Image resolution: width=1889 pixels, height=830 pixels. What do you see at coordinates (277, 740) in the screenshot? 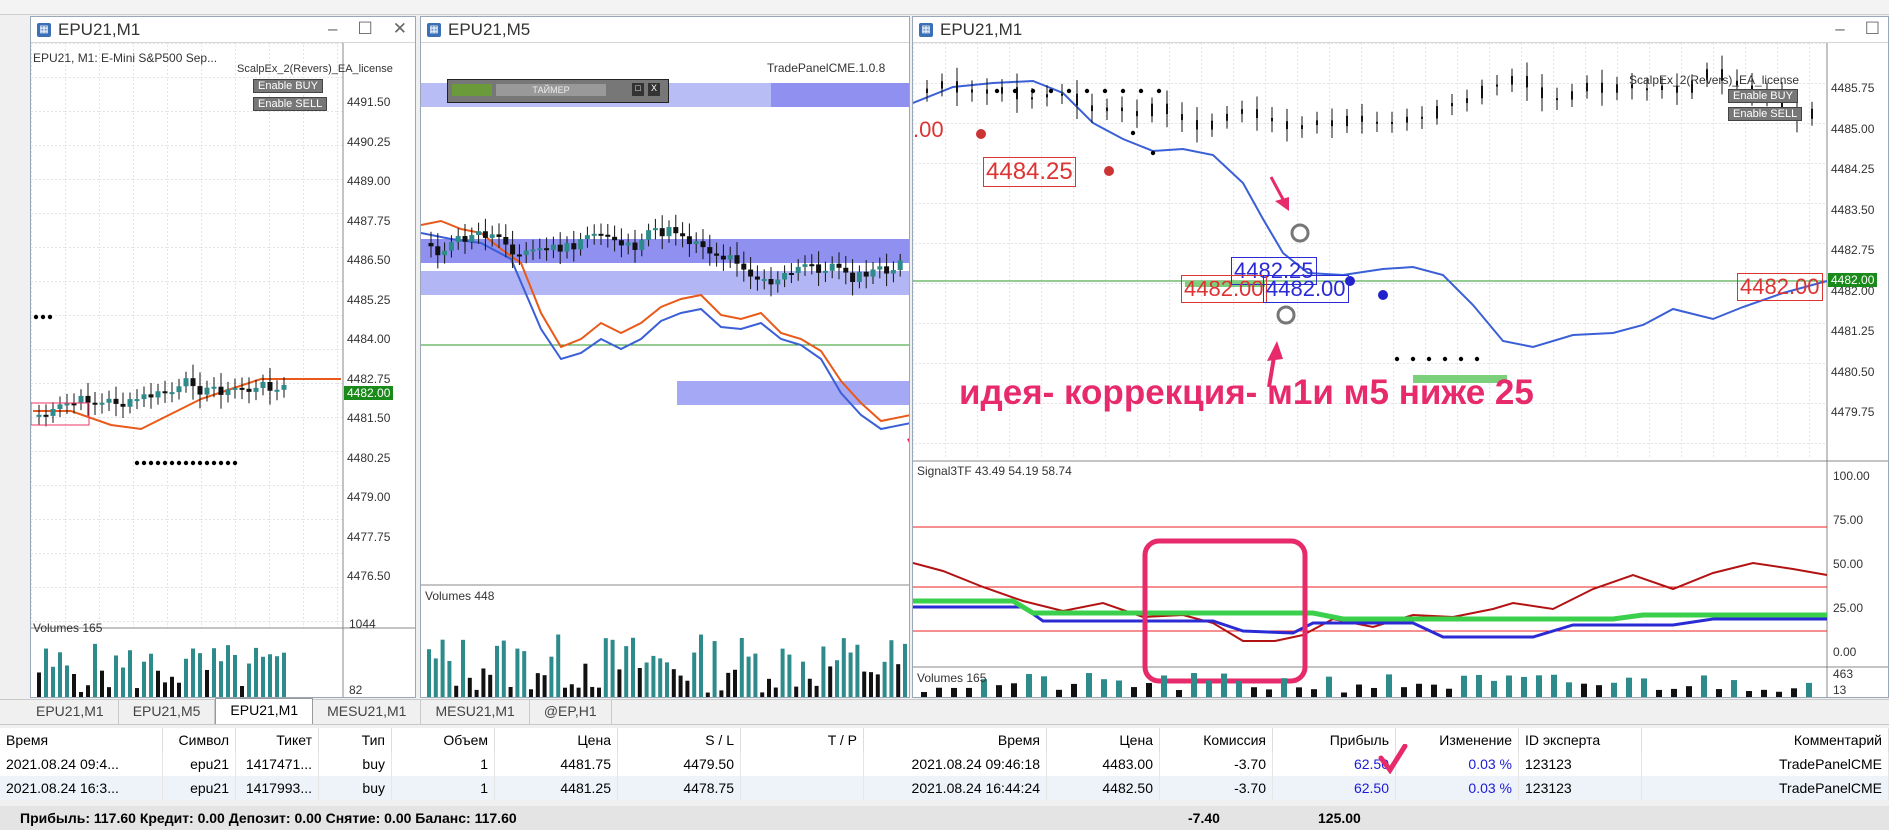
I see `col-ticket: Тикет` at bounding box center [277, 740].